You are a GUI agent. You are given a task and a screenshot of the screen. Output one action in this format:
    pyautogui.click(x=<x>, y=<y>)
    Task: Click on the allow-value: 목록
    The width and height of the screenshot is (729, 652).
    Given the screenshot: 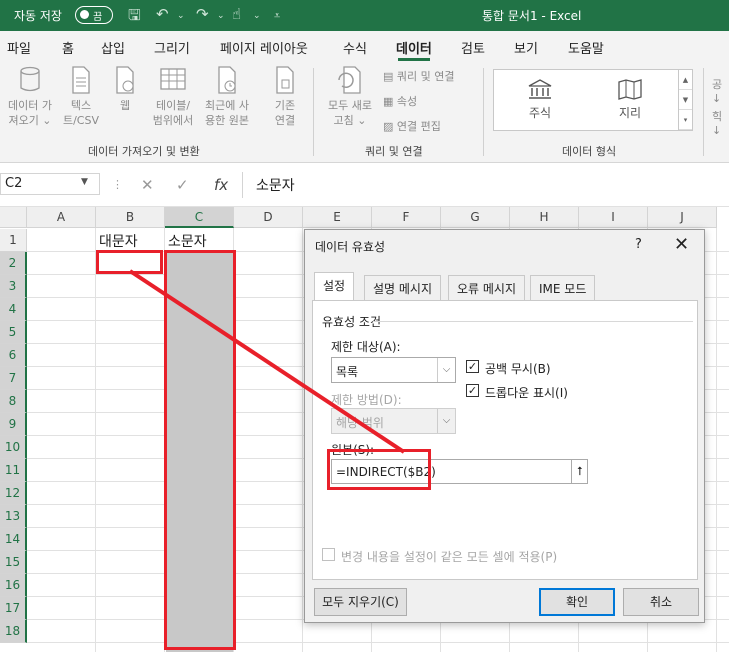 What is the action you would take?
    pyautogui.click(x=347, y=372)
    